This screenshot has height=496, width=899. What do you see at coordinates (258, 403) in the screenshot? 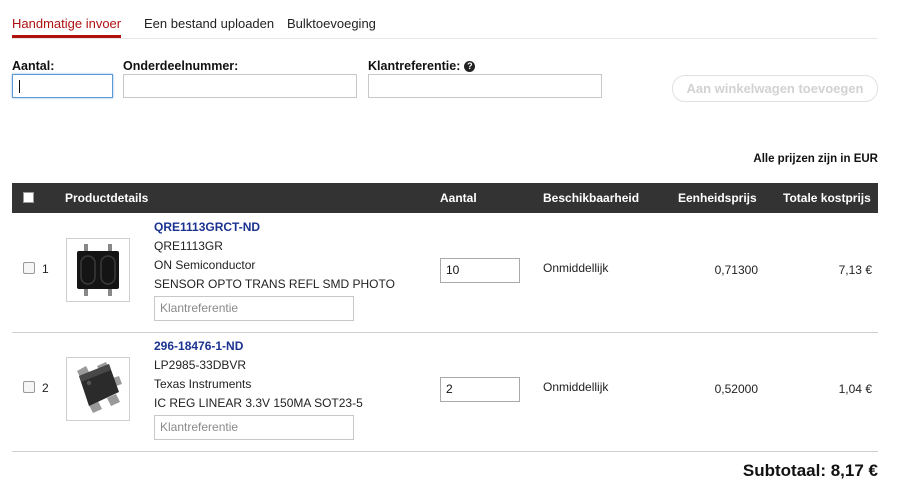
I see `product-description: IC REG LINEAR 3.3V 150MA SOT23-5` at bounding box center [258, 403].